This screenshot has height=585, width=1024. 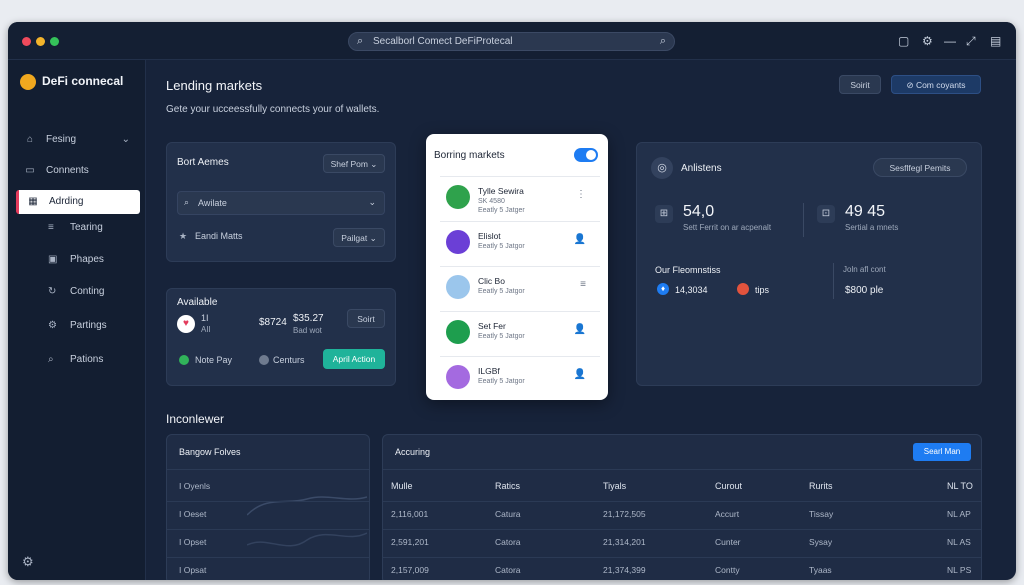 I want to click on search-icon: ⌕, so click(x=187, y=202).